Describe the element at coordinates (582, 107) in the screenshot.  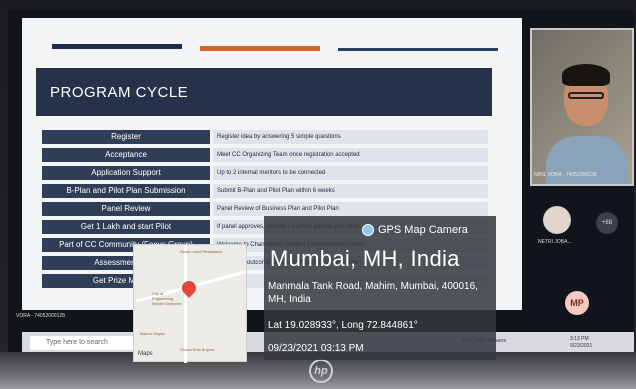
I see `participant-video-main` at that location.